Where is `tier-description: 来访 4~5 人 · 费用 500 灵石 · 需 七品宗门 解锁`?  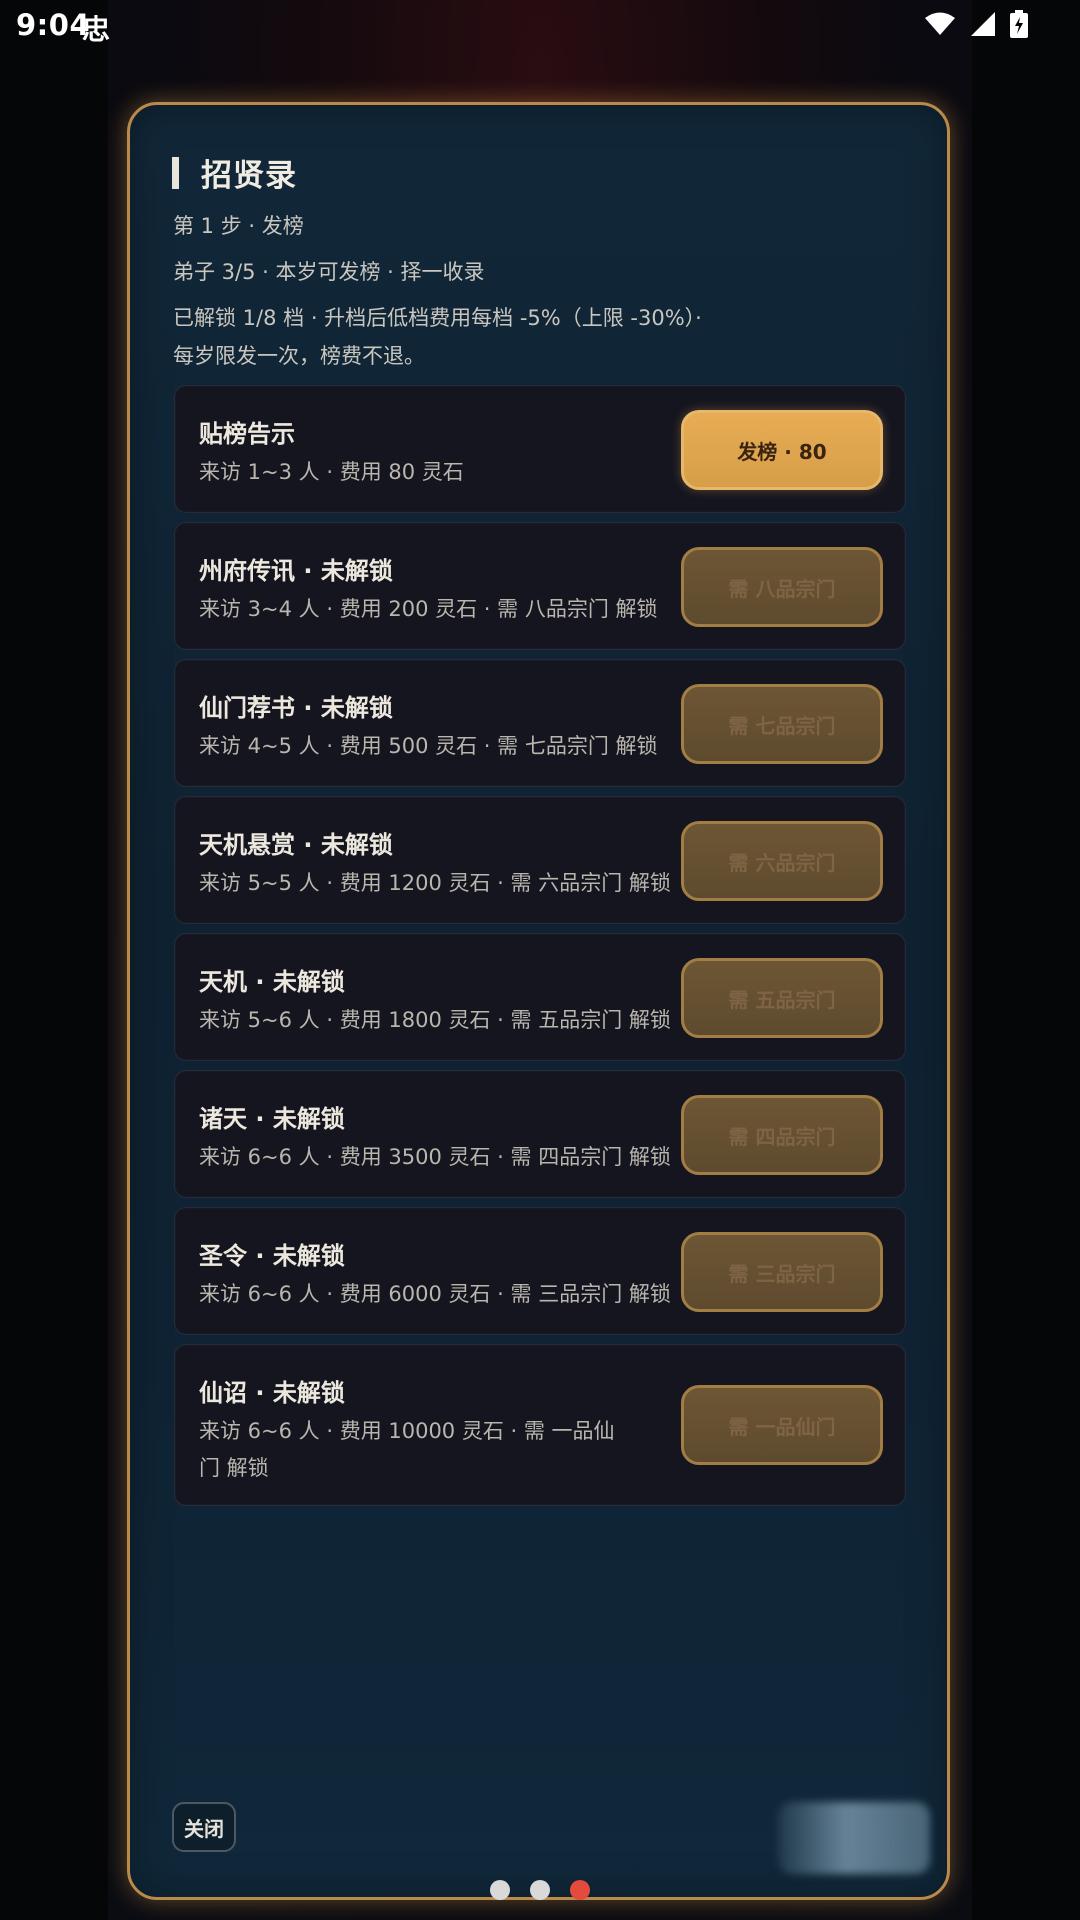
tier-description: 来访 4~5 人 · 费用 500 灵石 · 需 七品宗门 解锁 is located at coordinates (428, 746).